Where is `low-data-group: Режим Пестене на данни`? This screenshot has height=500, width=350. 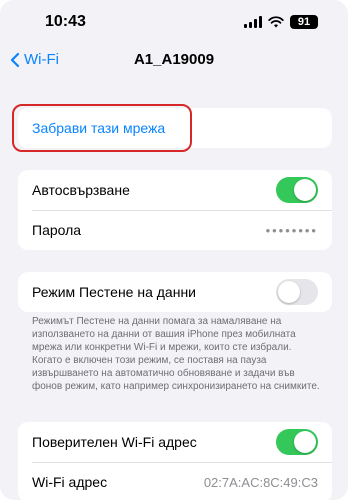 low-data-group: Режим Пестене на данни is located at coordinates (175, 292).